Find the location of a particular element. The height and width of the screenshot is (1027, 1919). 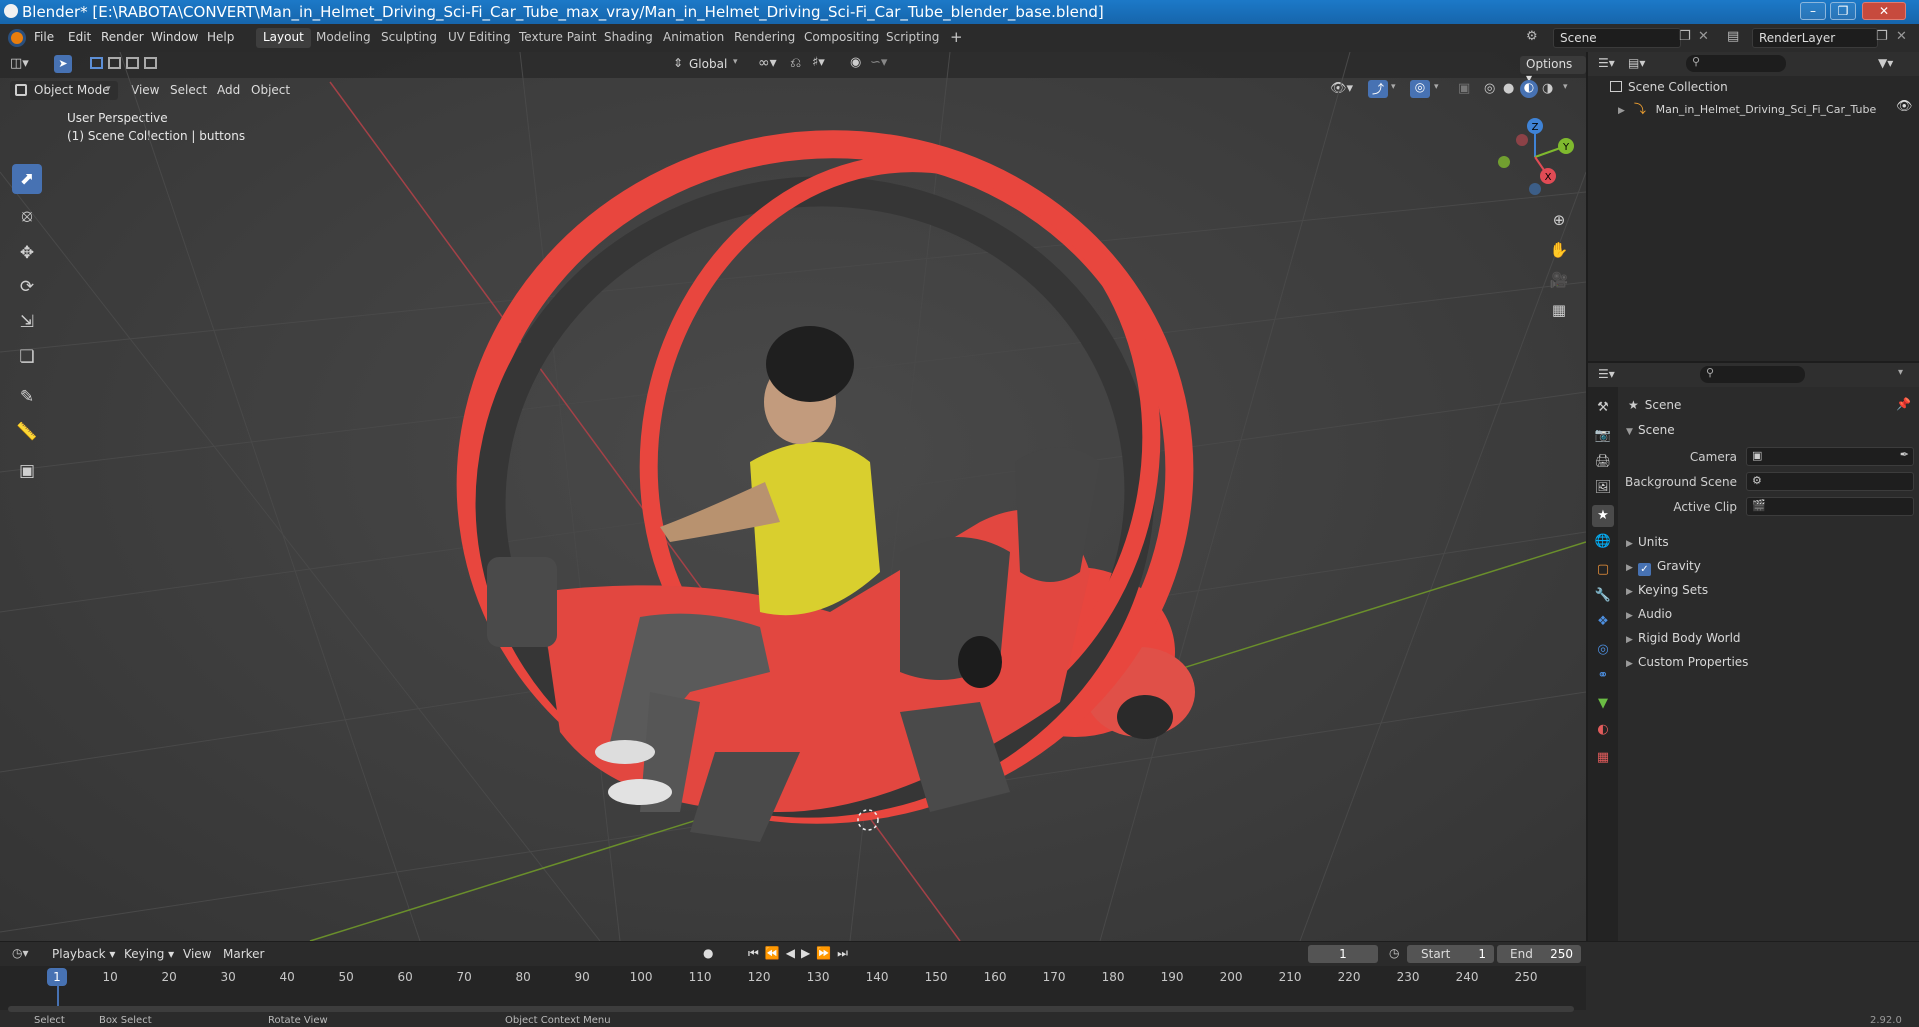

tab-compositing: Compositing is located at coordinates (841, 38).